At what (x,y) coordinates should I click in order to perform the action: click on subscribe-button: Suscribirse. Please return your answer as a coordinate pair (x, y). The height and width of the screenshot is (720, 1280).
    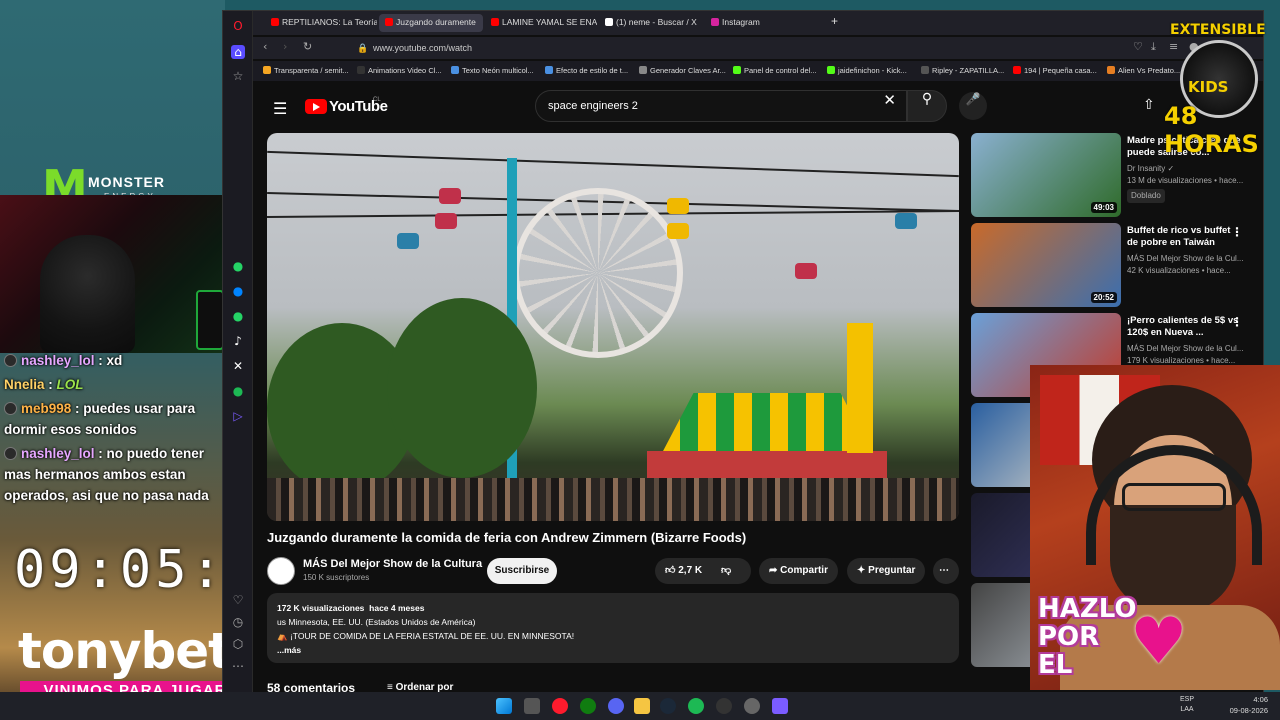
    Looking at the image, I should click on (522, 571).